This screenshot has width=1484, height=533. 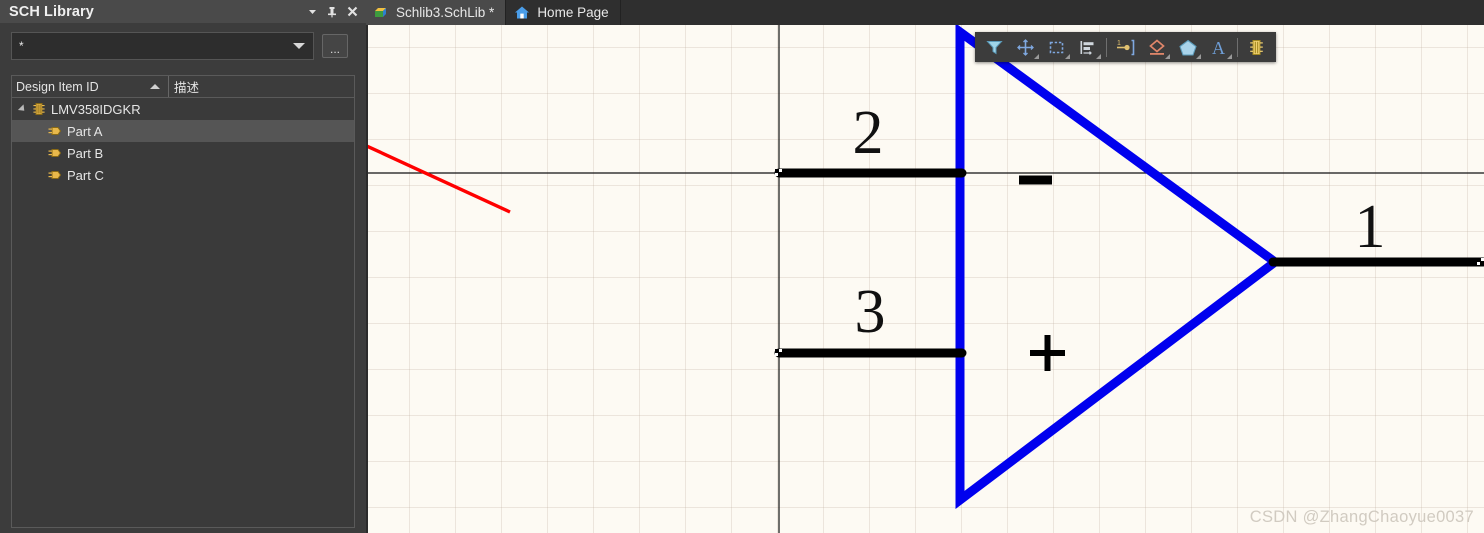 I want to click on filter-input: *, so click(x=162, y=46).